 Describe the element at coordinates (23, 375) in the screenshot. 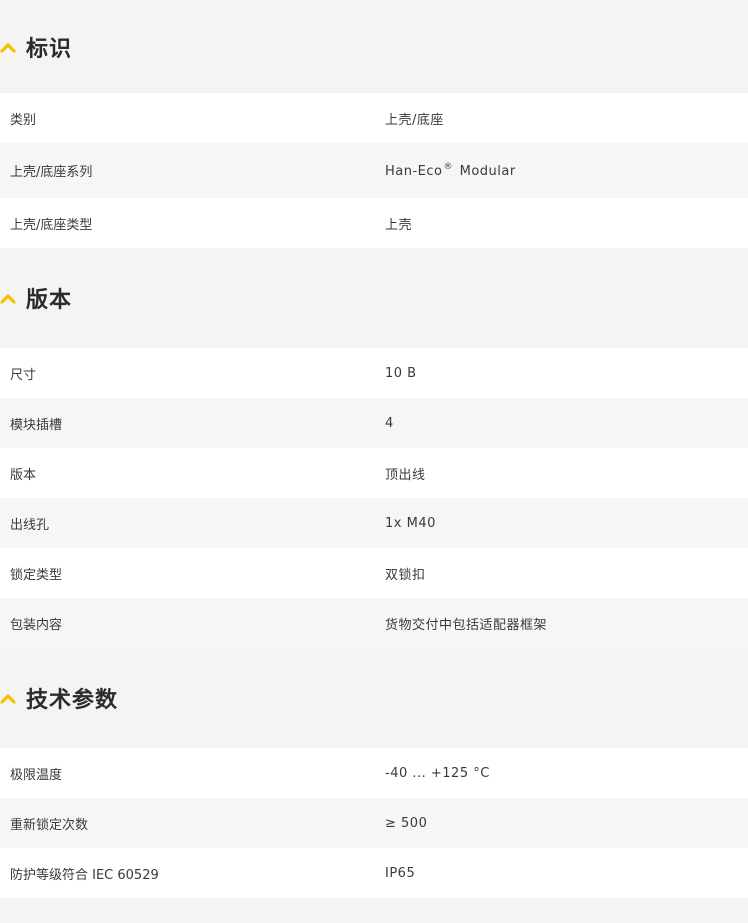

I see `spec-label: 尺寸` at that location.